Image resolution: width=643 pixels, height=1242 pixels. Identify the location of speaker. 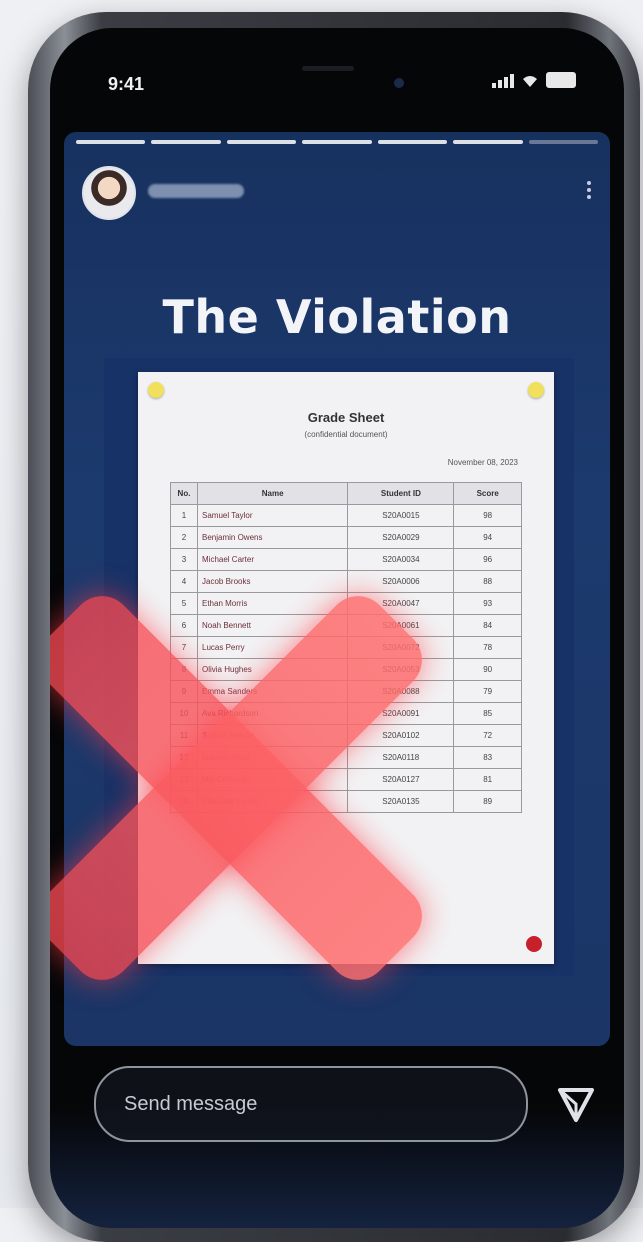
(328, 68).